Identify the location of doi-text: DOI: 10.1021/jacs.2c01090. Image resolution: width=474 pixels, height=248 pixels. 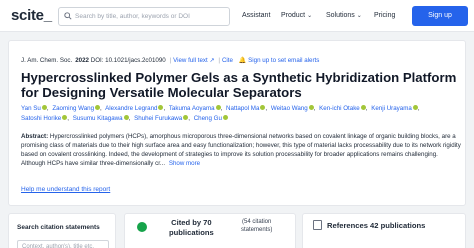
(128, 60).